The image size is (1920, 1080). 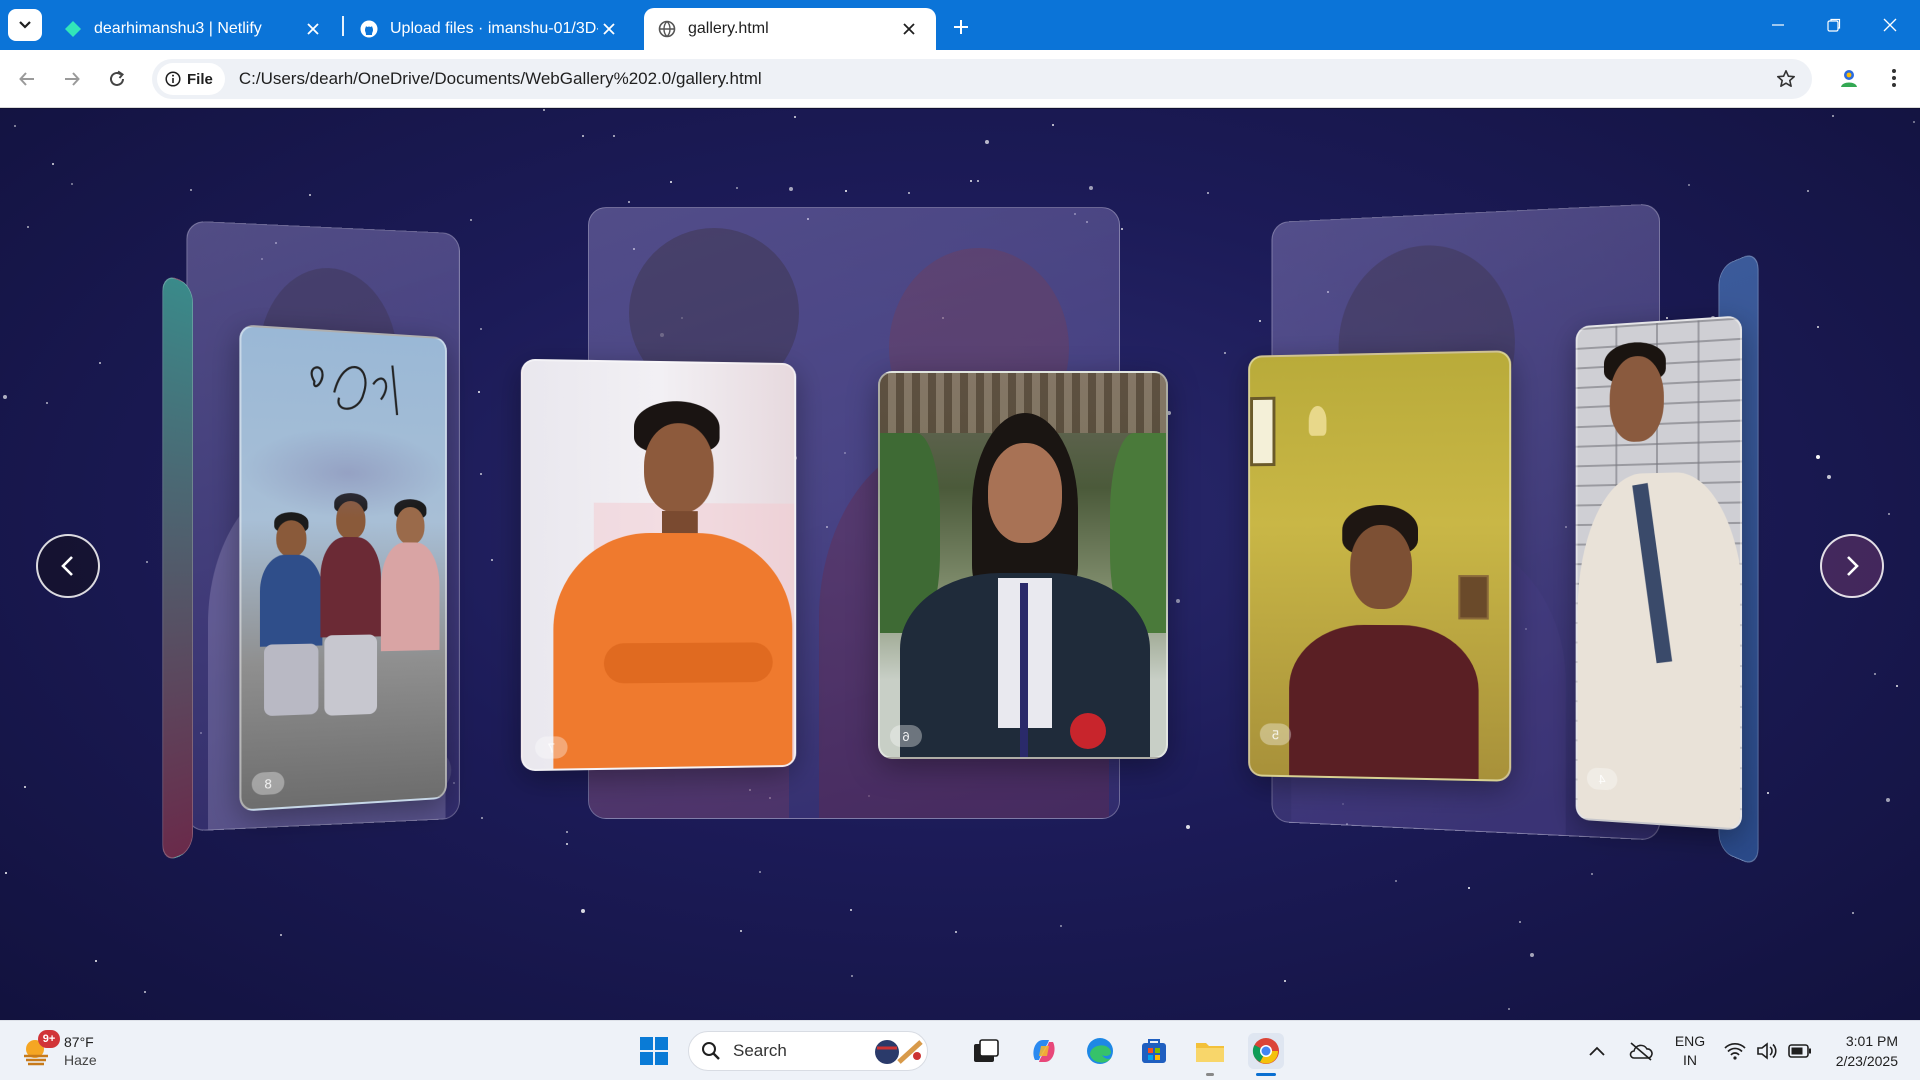 I want to click on tab-netlify: dearhimanshu3 | Netlify, so click(x=195, y=29).